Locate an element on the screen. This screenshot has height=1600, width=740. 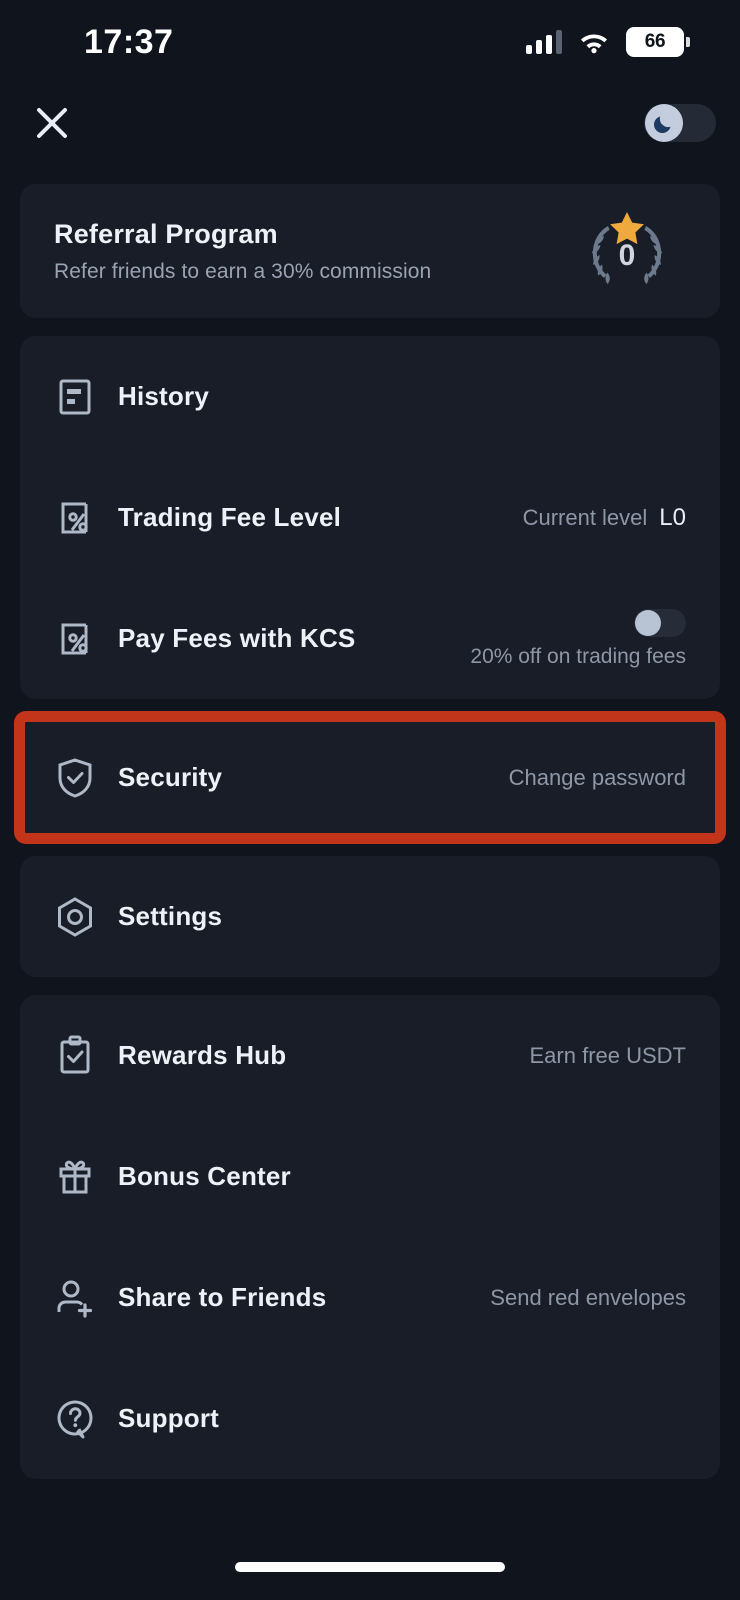
page-header is located at coordinates (370, 123).